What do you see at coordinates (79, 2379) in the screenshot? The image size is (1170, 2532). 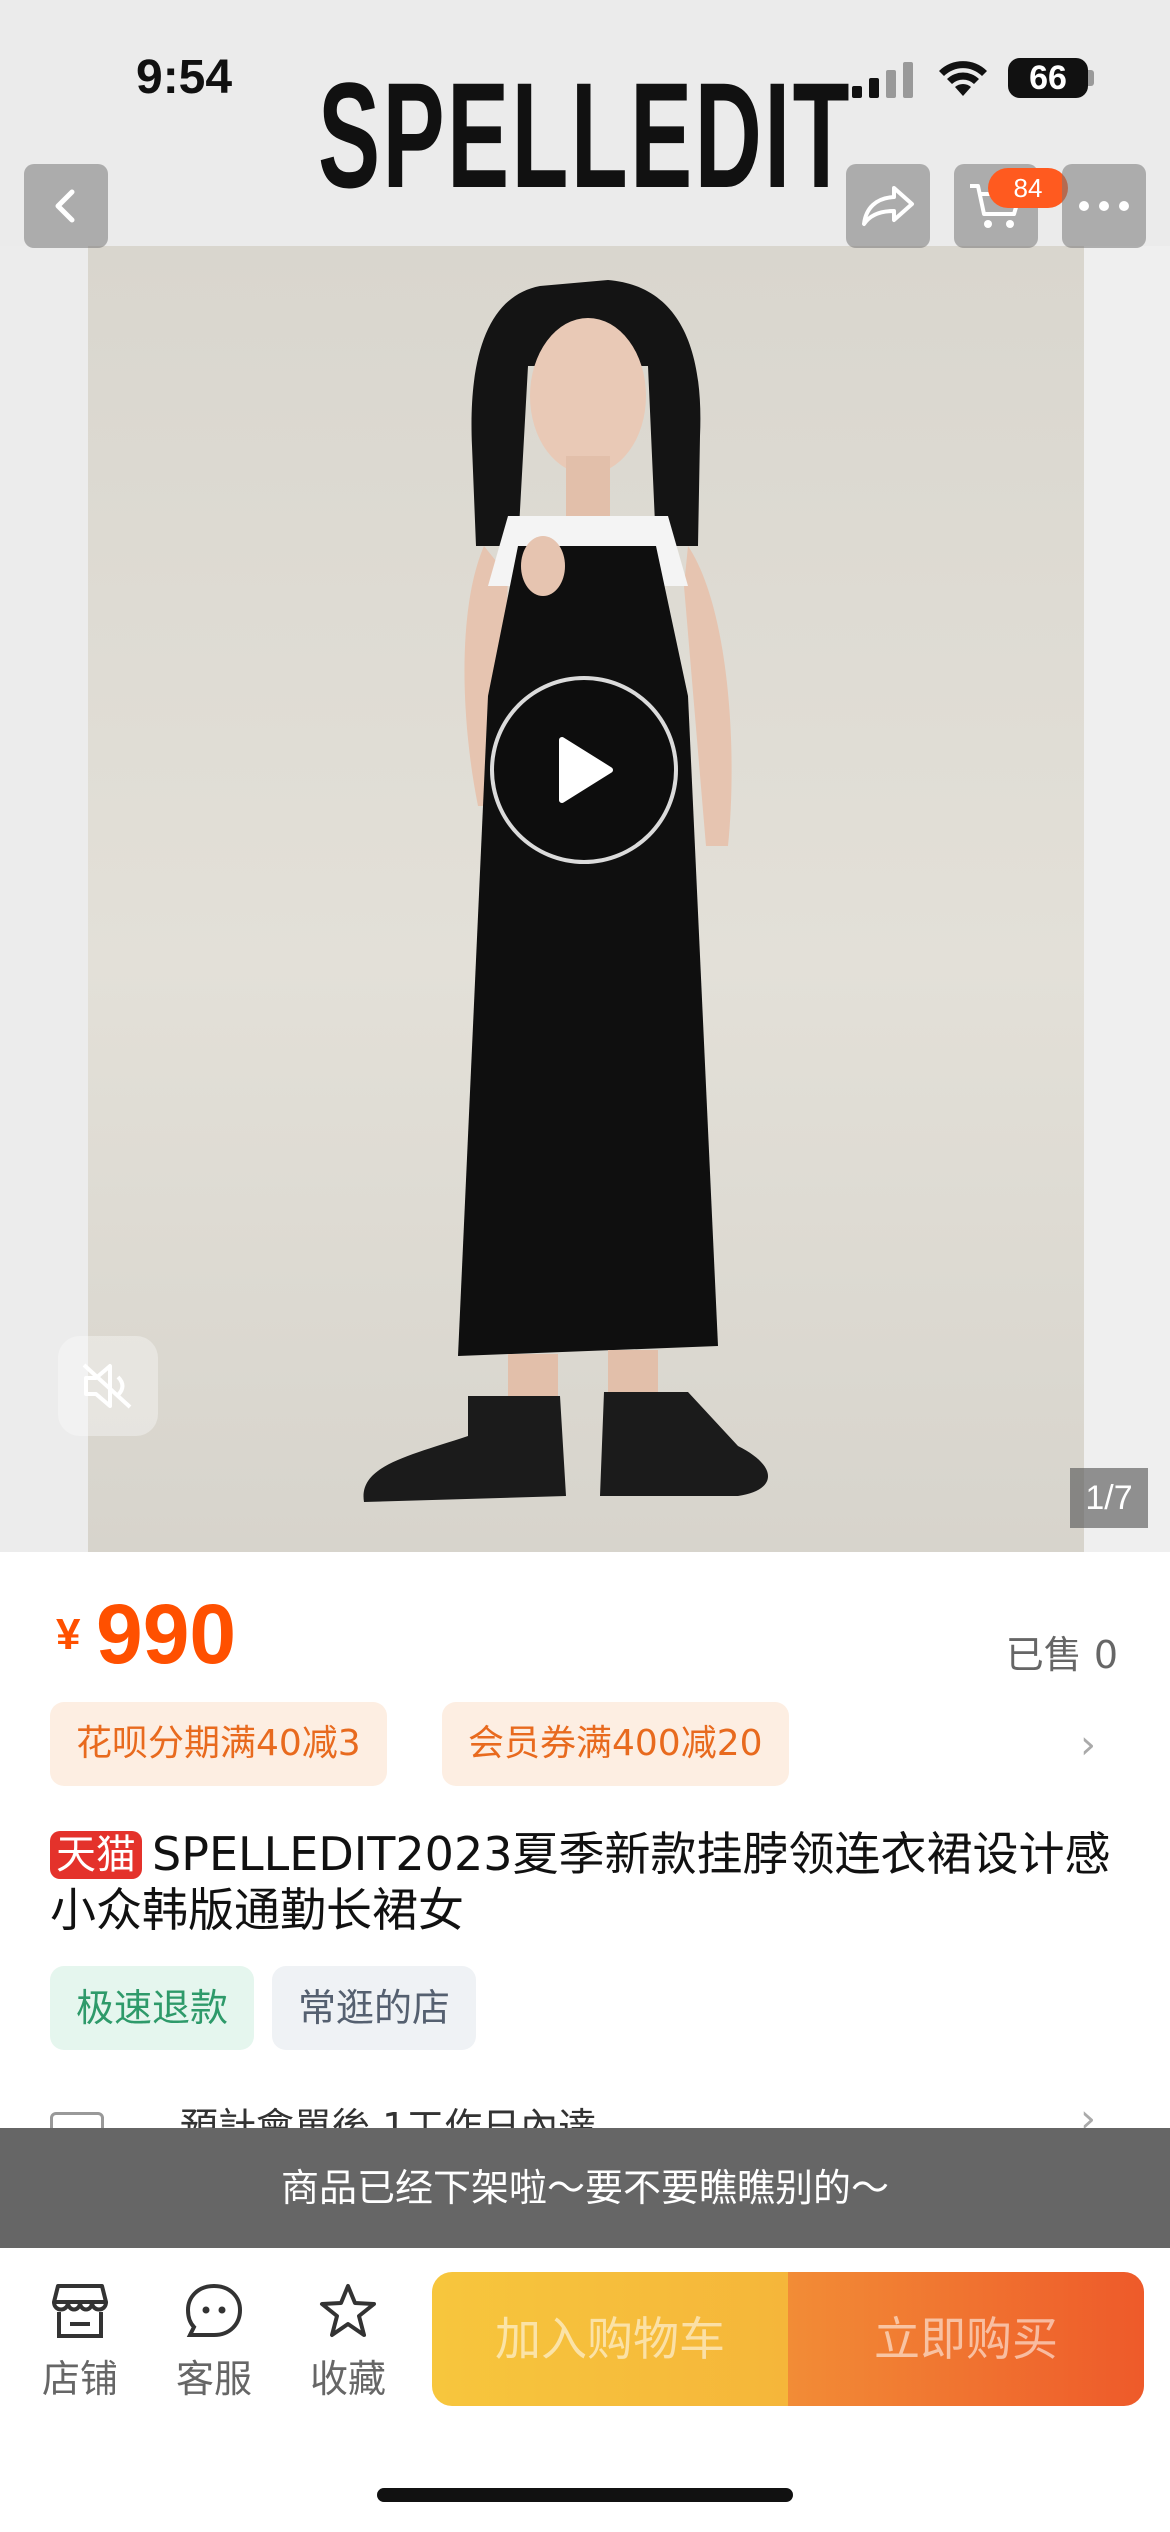 I see `store-label: 店铺` at bounding box center [79, 2379].